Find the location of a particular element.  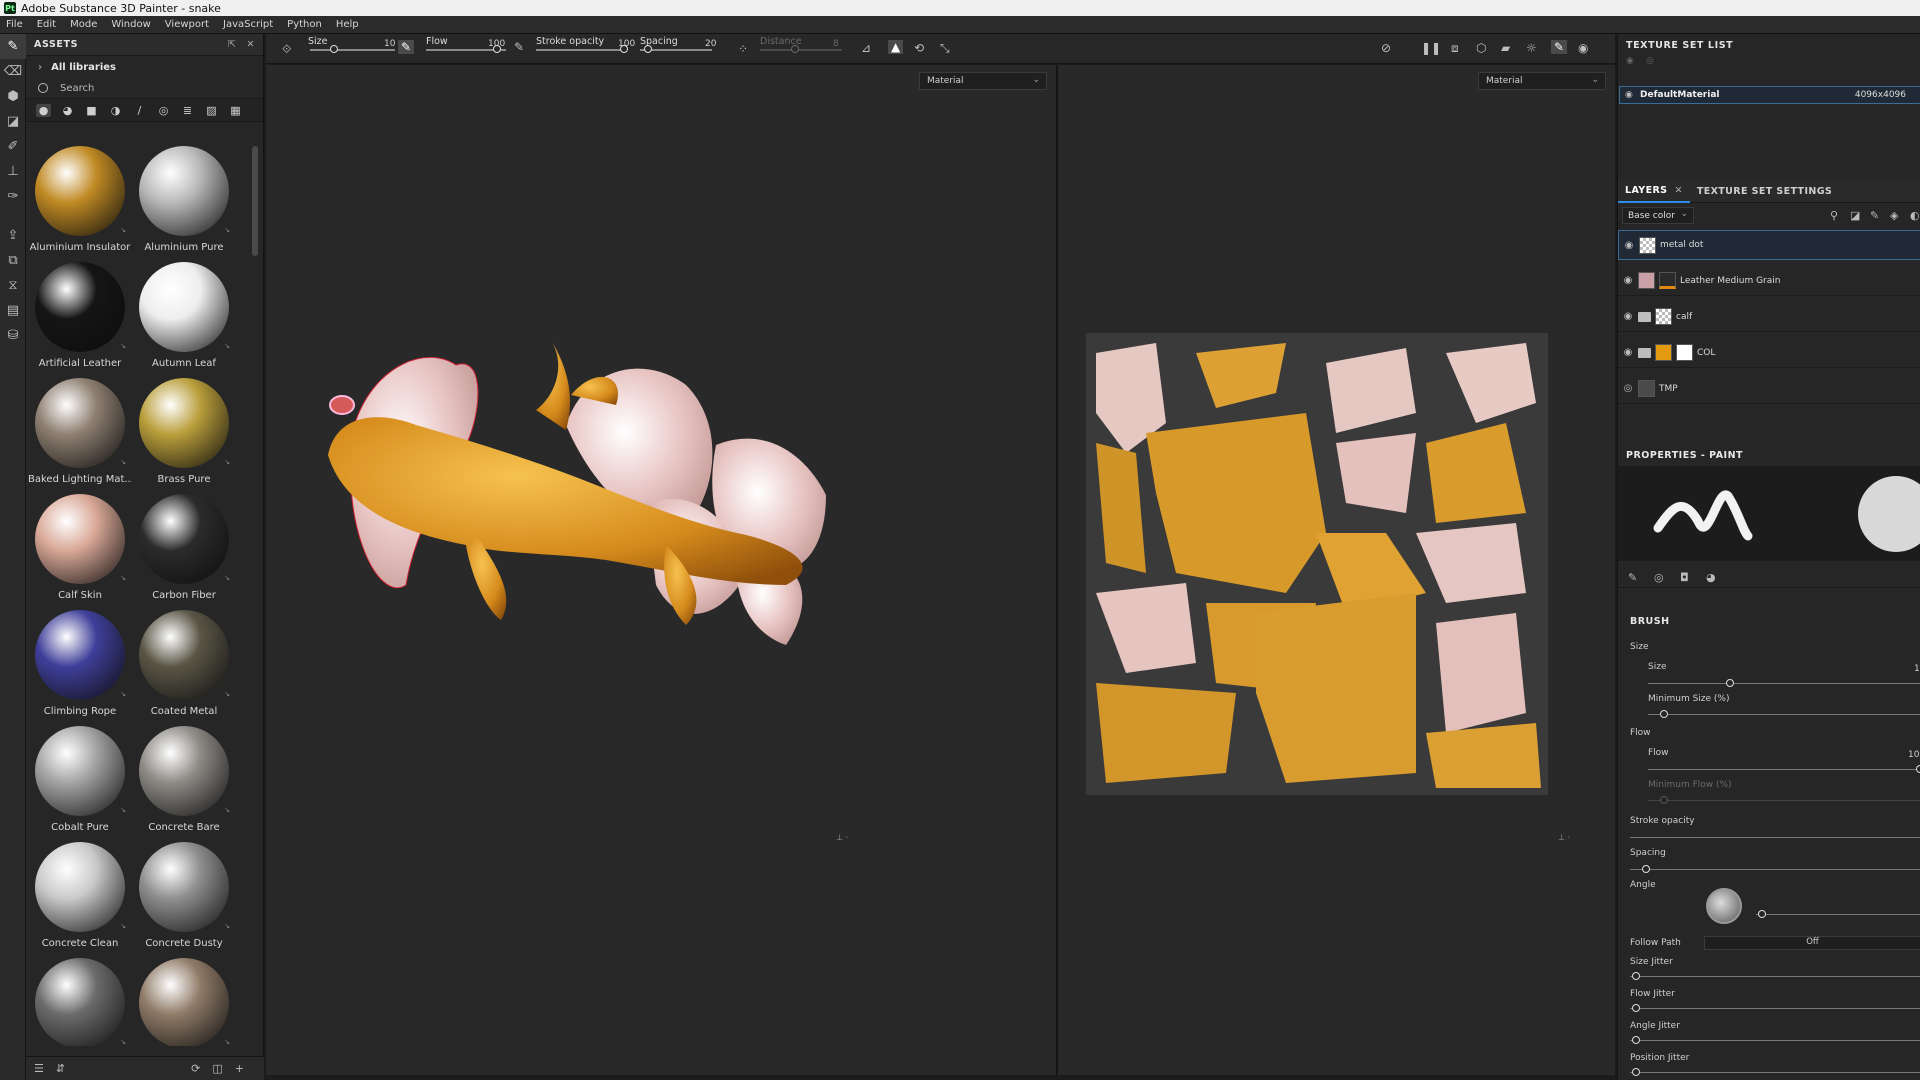

flow-jitter-slider is located at coordinates (1775, 1008).